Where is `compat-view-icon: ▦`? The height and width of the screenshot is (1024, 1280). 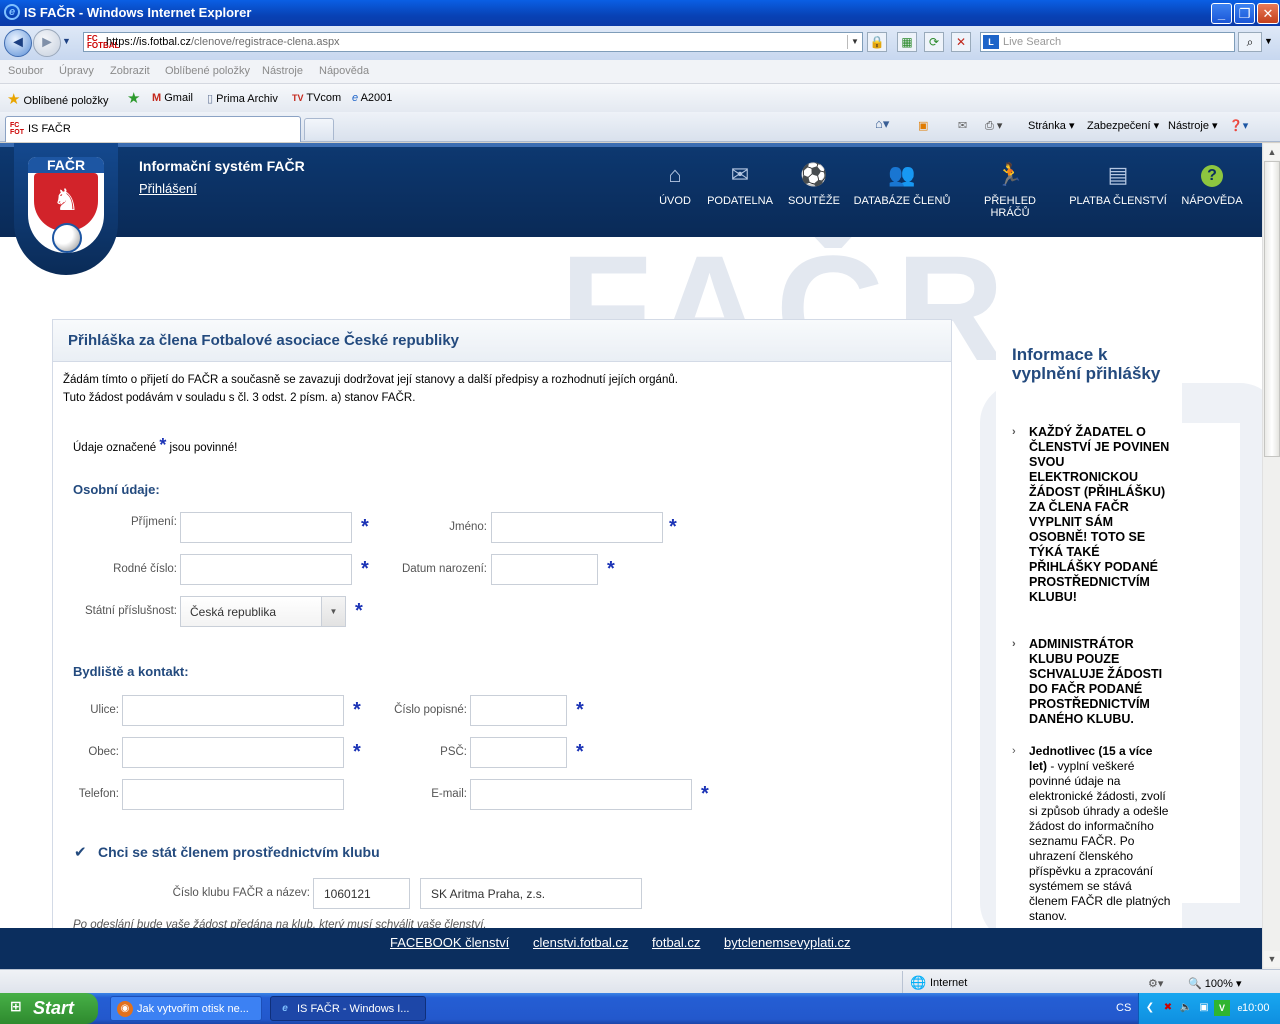 compat-view-icon: ▦ is located at coordinates (907, 42).